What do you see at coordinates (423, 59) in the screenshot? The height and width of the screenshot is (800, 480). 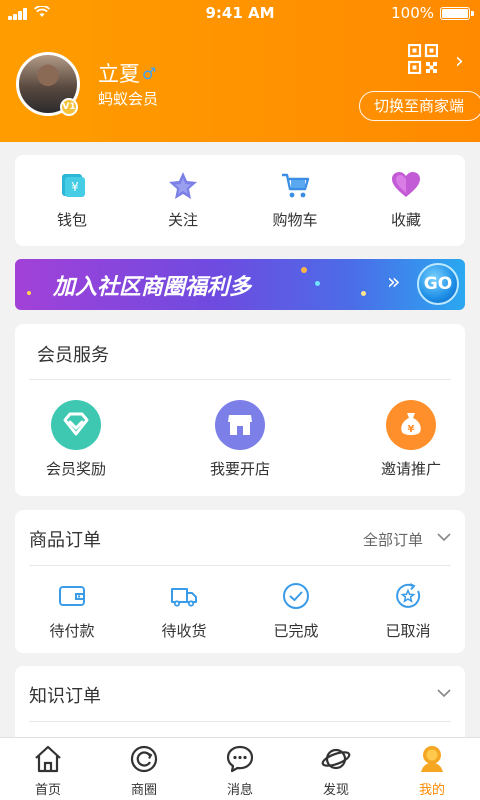 I see `qr-code-icon` at bounding box center [423, 59].